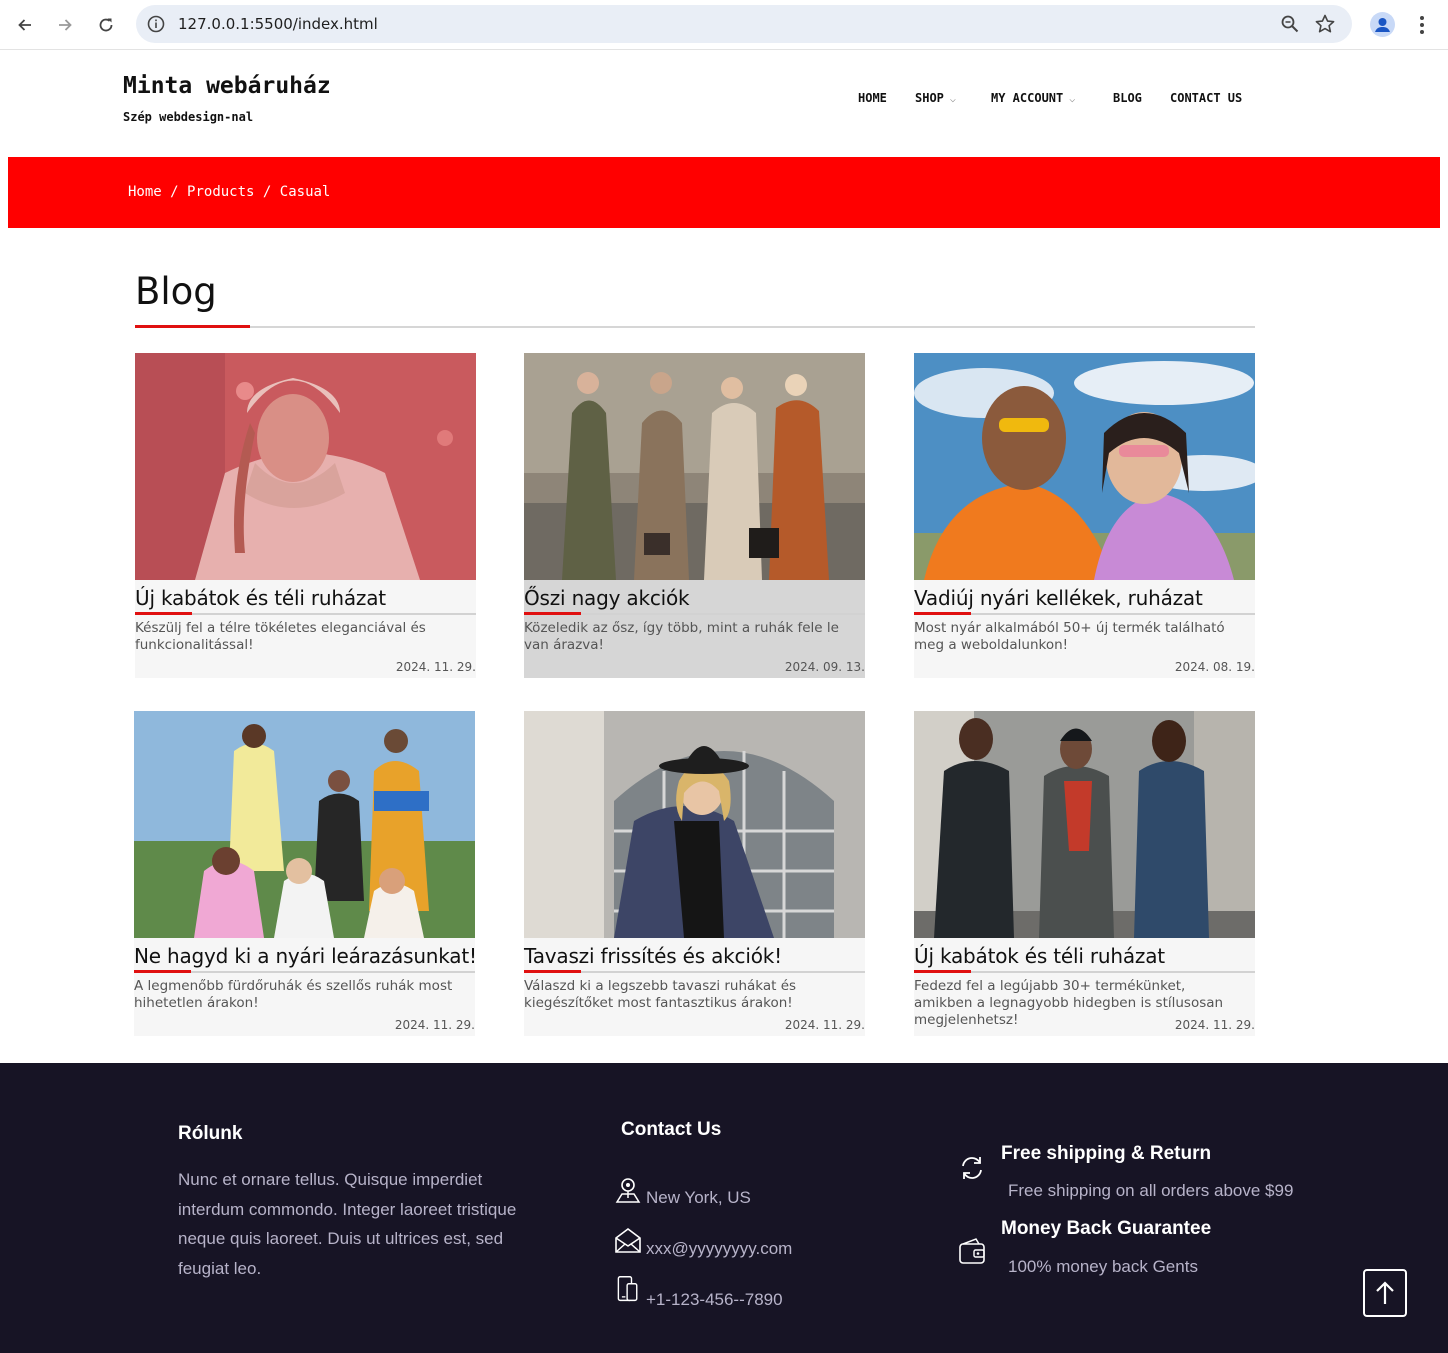  I want to click on blog-card-date: 2024. 09. 13., so click(824, 667).